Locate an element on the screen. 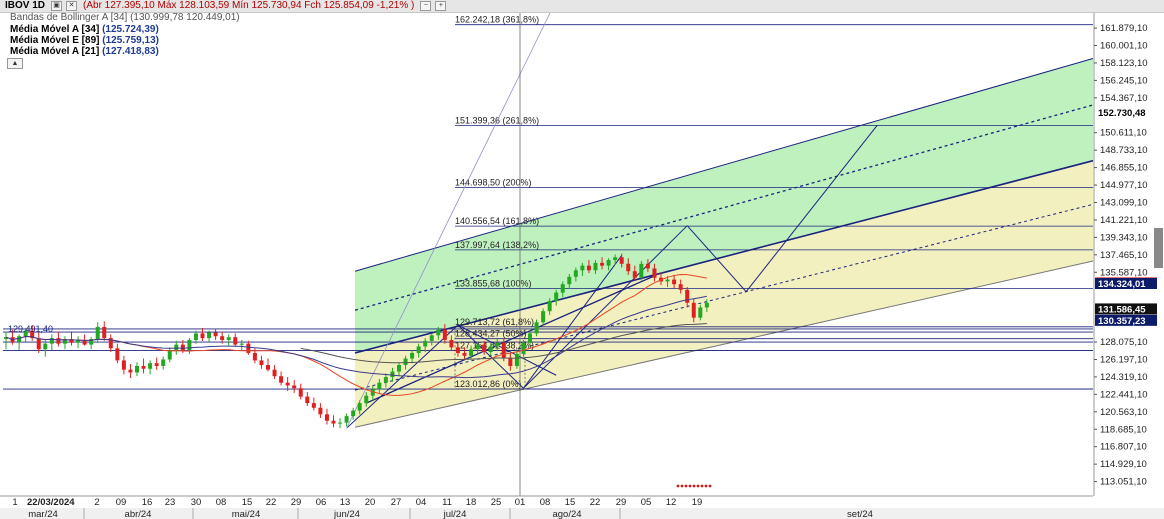 The height and width of the screenshot is (519, 1164). time-day-label: 22 is located at coordinates (595, 502).